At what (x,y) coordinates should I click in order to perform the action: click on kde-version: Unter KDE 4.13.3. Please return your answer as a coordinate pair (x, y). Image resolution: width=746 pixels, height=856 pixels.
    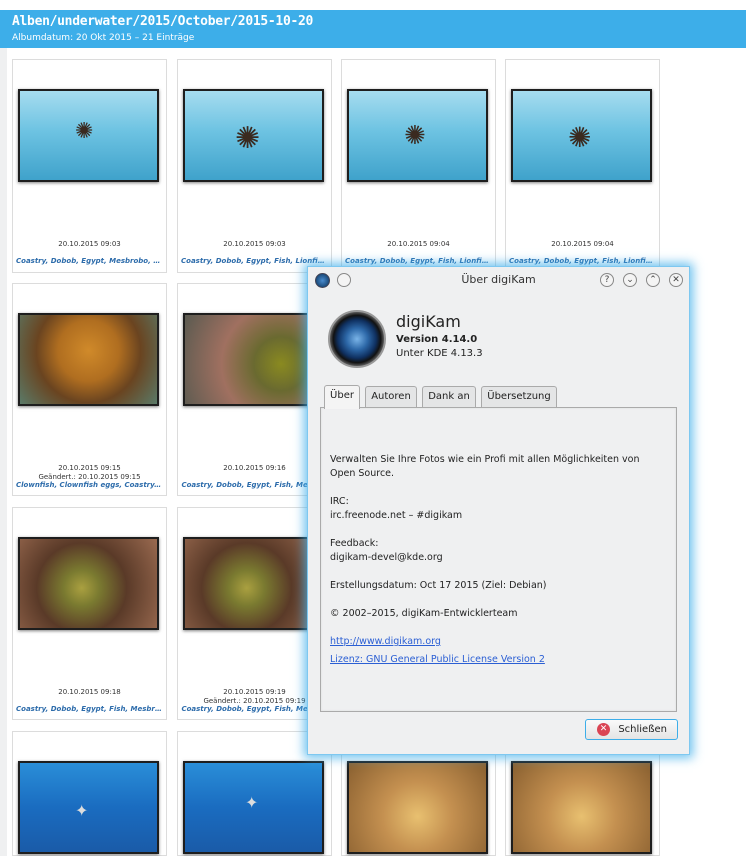
    Looking at the image, I should click on (439, 353).